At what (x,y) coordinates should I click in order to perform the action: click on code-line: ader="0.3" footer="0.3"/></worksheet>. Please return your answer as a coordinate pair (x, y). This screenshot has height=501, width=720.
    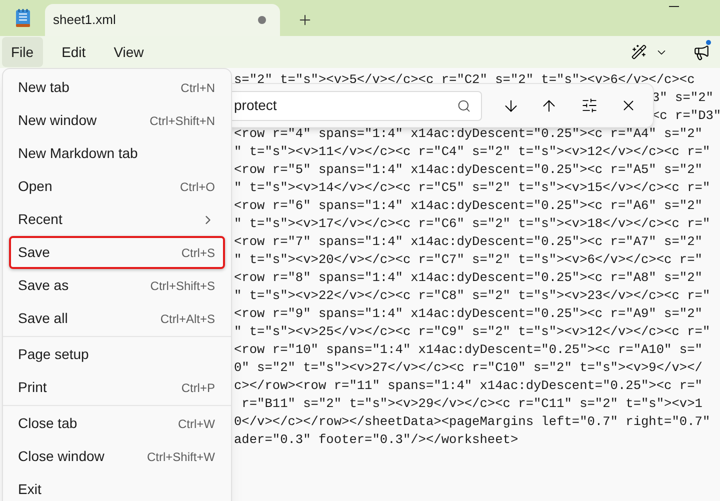
    Looking at the image, I should click on (376, 440).